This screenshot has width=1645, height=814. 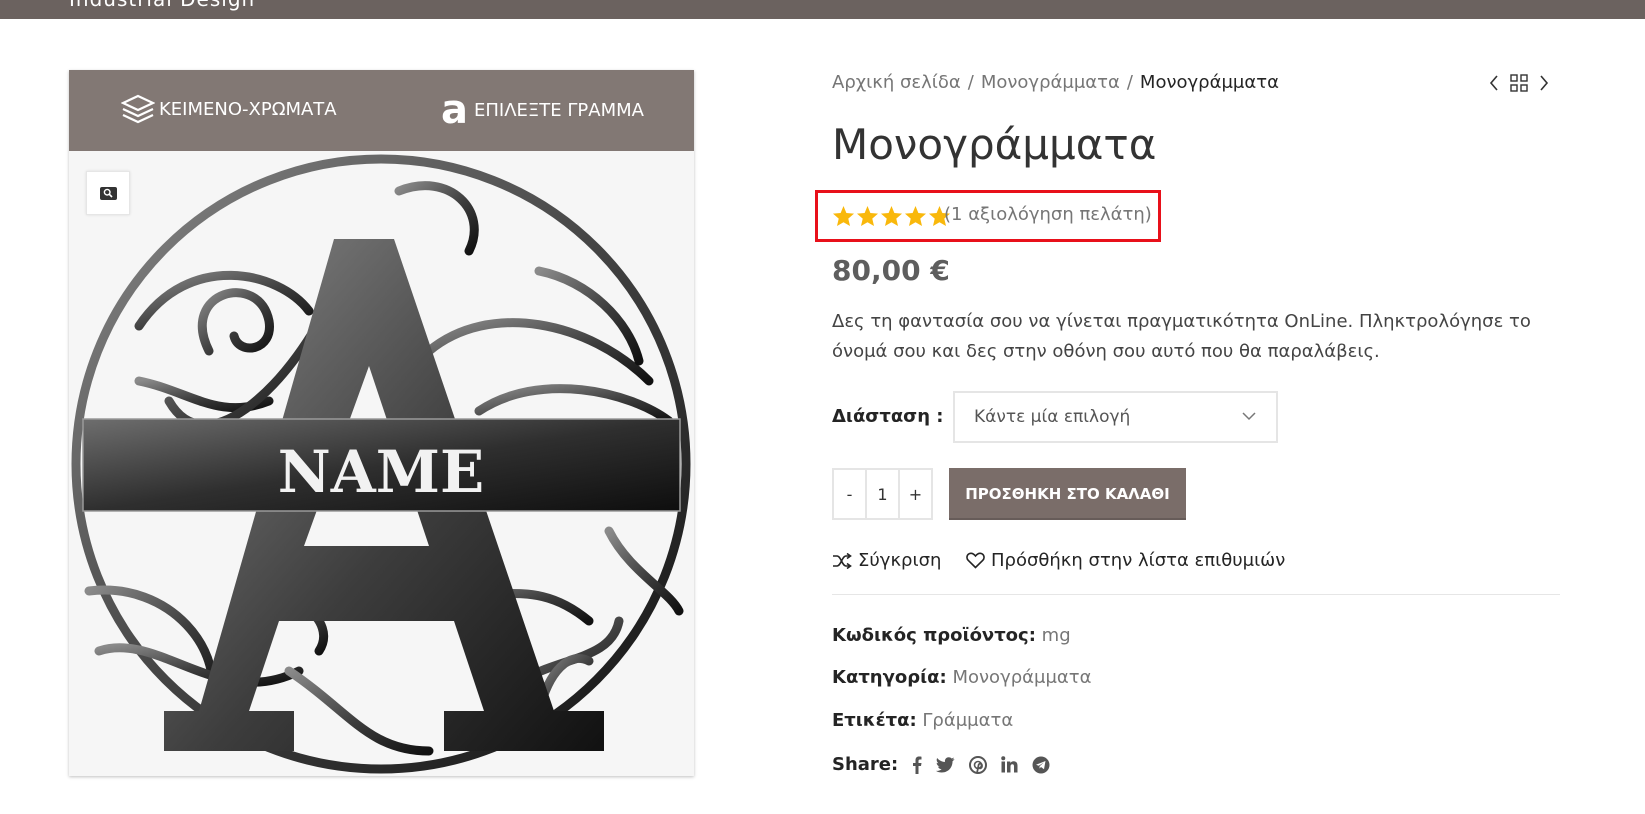 I want to click on breadcrumb: Αρχική σελίδα / Μονογράμματα / Μονογράμματα, so click(x=1055, y=82).